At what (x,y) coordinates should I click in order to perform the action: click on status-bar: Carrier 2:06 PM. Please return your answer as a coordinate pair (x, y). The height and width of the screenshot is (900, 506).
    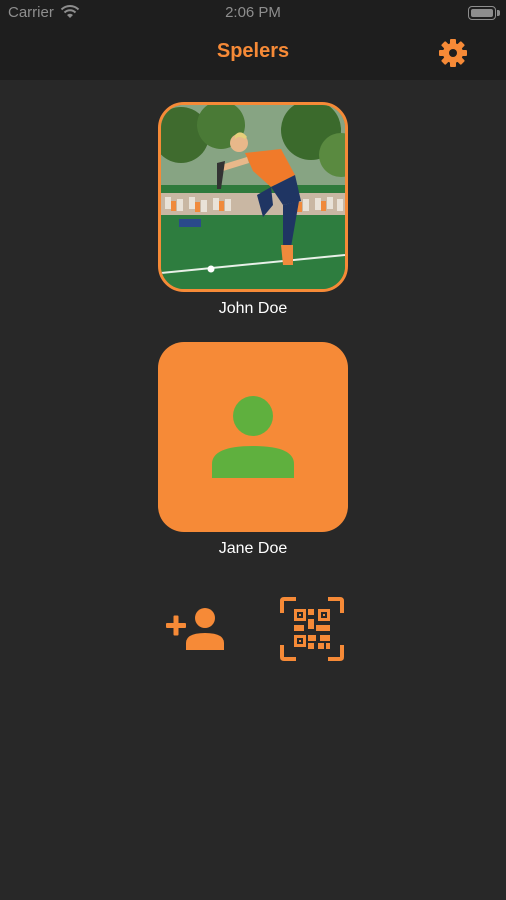
    Looking at the image, I should click on (253, 13).